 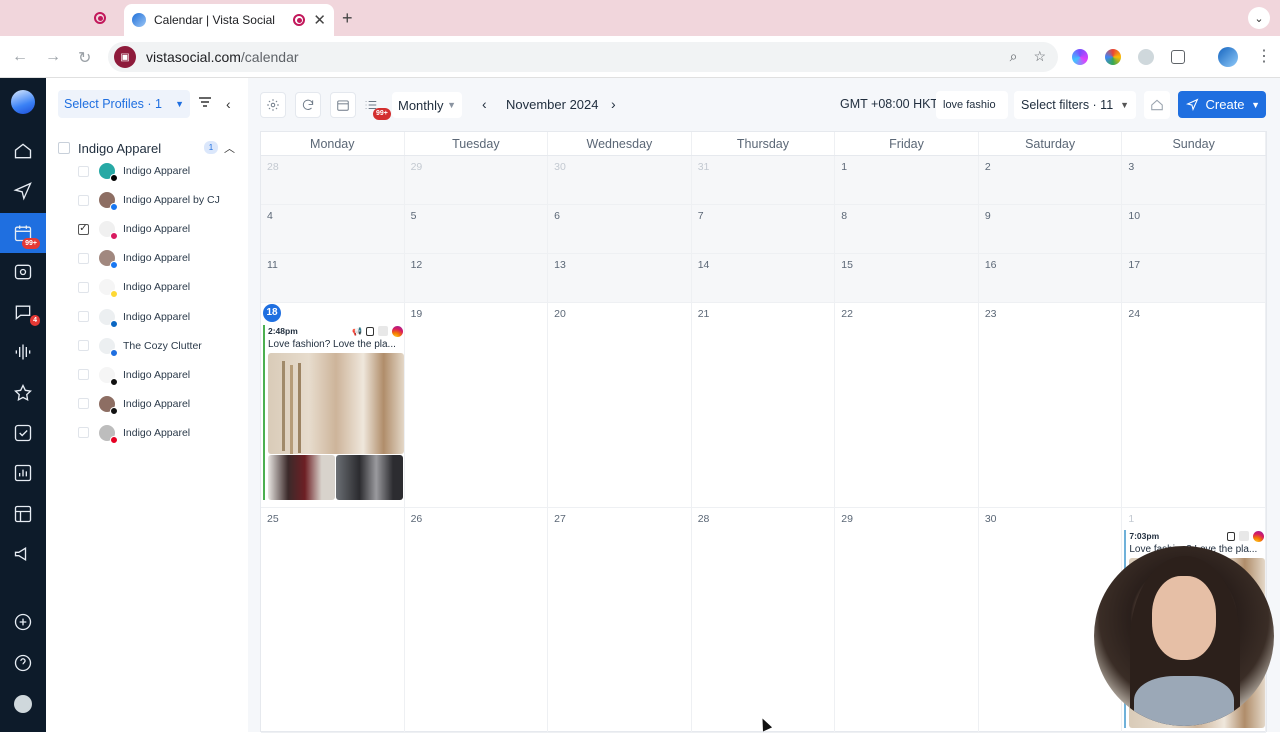 What do you see at coordinates (83, 229) in the screenshot?
I see `profile-checkbox: ✓` at bounding box center [83, 229].